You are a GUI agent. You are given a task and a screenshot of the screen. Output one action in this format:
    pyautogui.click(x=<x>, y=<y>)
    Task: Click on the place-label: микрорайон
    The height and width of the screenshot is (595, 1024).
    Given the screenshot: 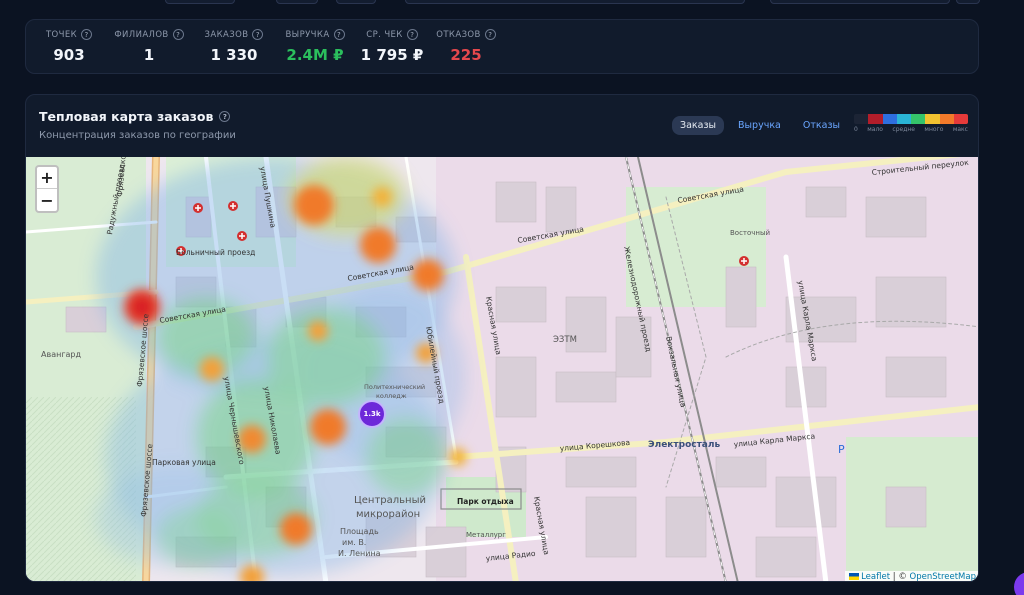 What is the action you would take?
    pyautogui.click(x=388, y=514)
    